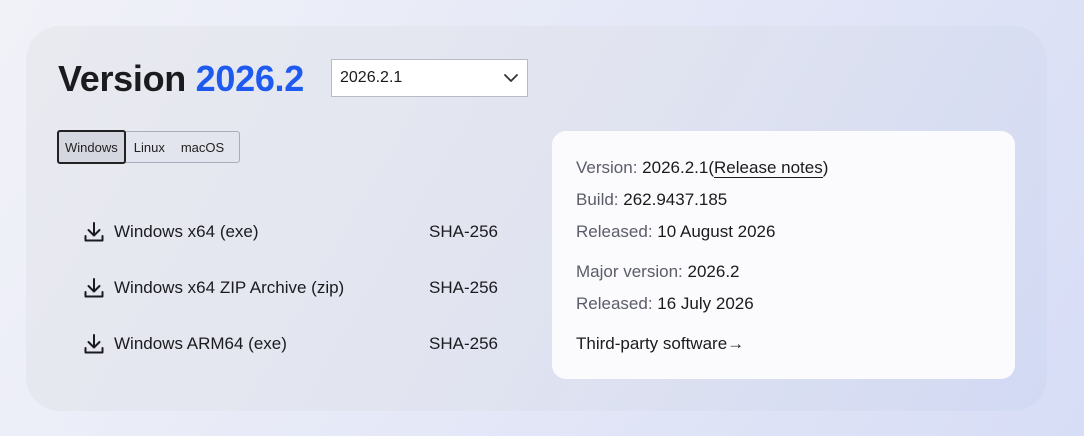  Describe the element at coordinates (292, 288) in the screenshot. I see `download-item-windows-x64-zip: Windows x64 ZIP Archive (zip) SHA-256` at that location.